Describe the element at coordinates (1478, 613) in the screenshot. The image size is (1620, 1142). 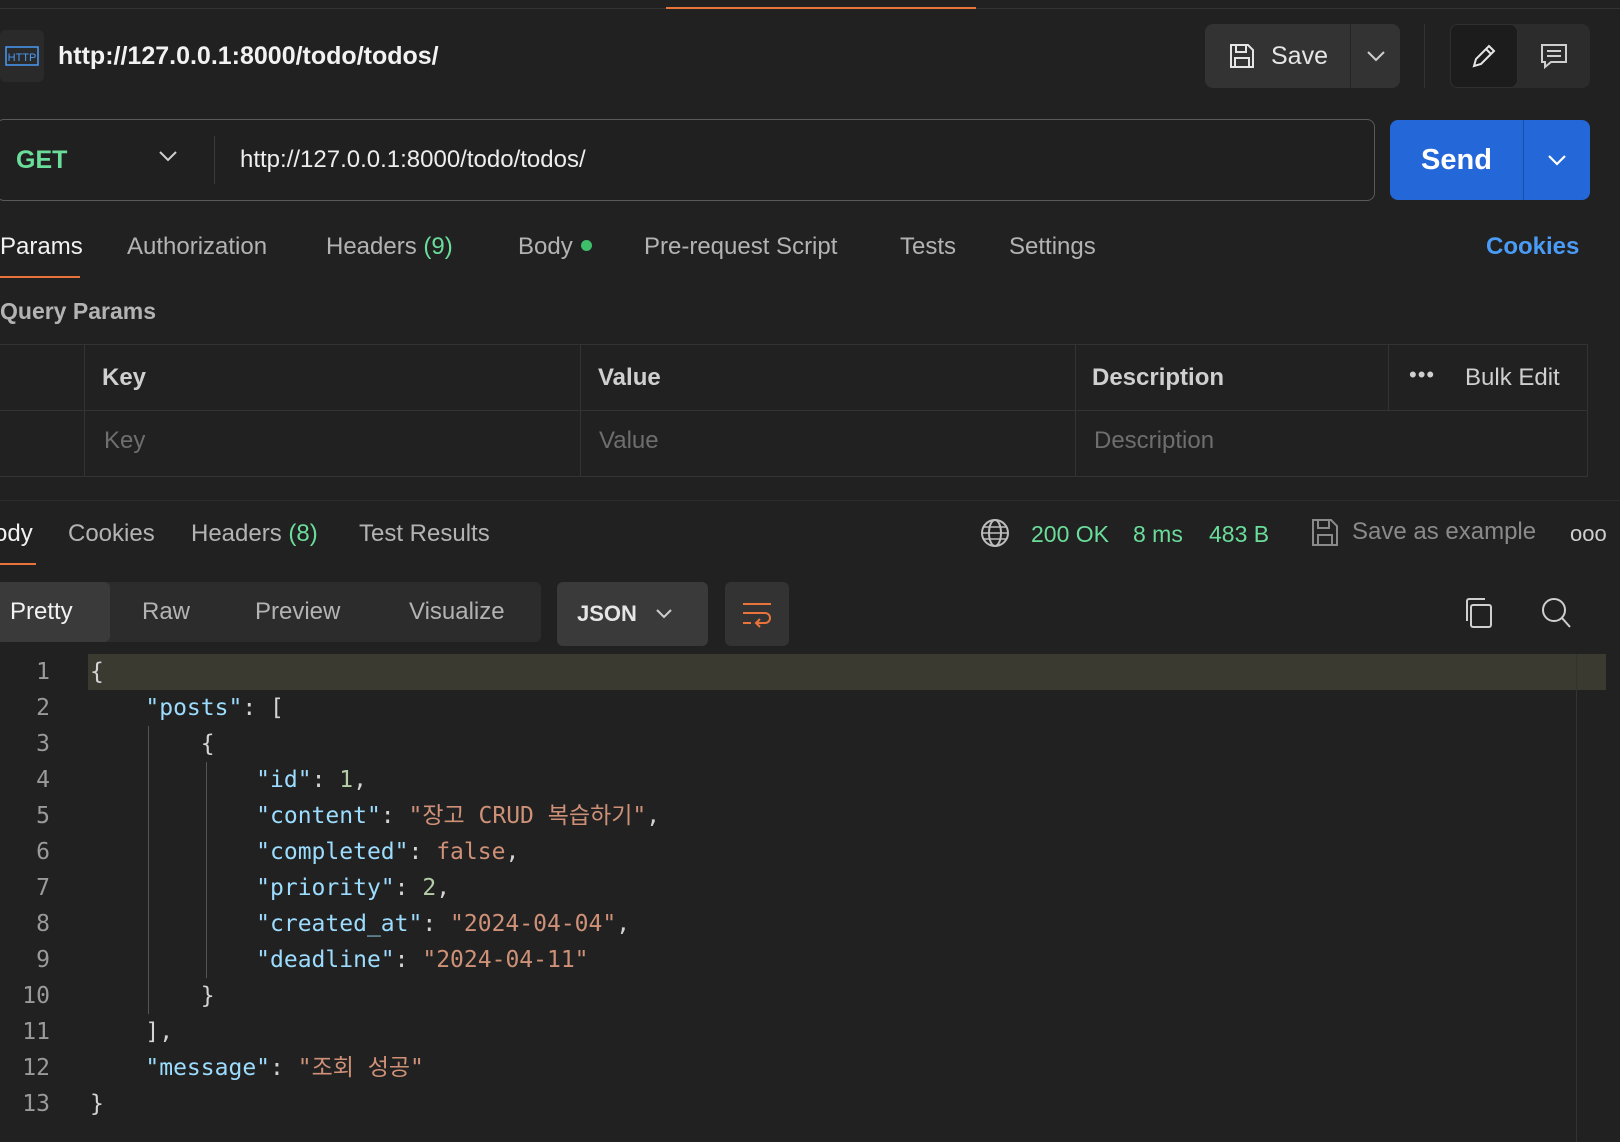
I see `copy-icon` at that location.